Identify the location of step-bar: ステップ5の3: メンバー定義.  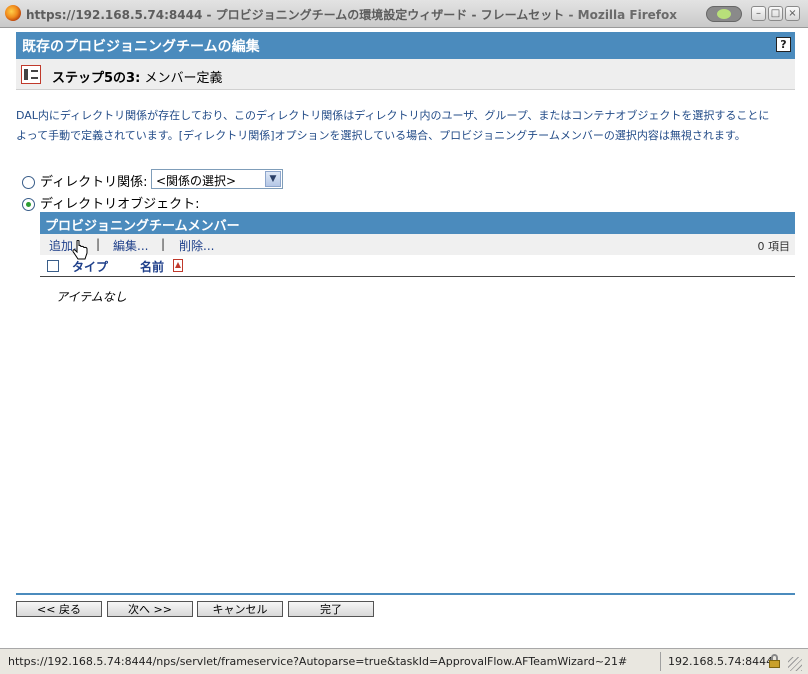
(405, 74).